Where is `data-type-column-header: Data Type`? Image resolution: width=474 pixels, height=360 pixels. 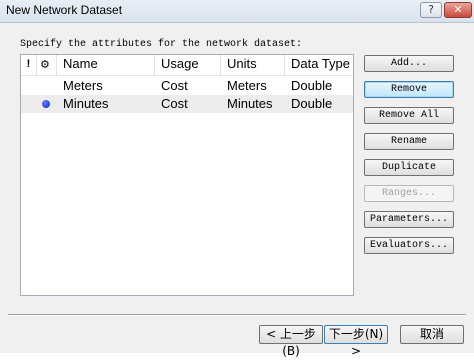 data-type-column-header: Data Type is located at coordinates (319, 65).